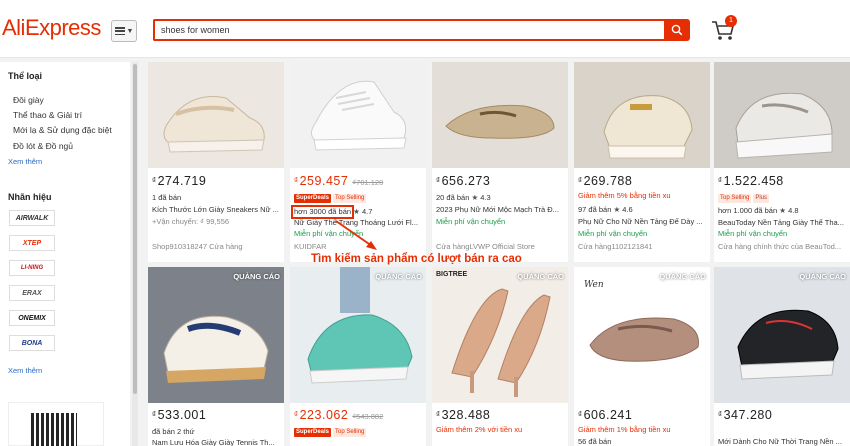 Image resolution: width=850 pixels, height=446 pixels. What do you see at coordinates (416, 259) in the screenshot?
I see `annotation-text: Tìm kiếm sản phẩm có lượt bán ra cao` at bounding box center [416, 259].